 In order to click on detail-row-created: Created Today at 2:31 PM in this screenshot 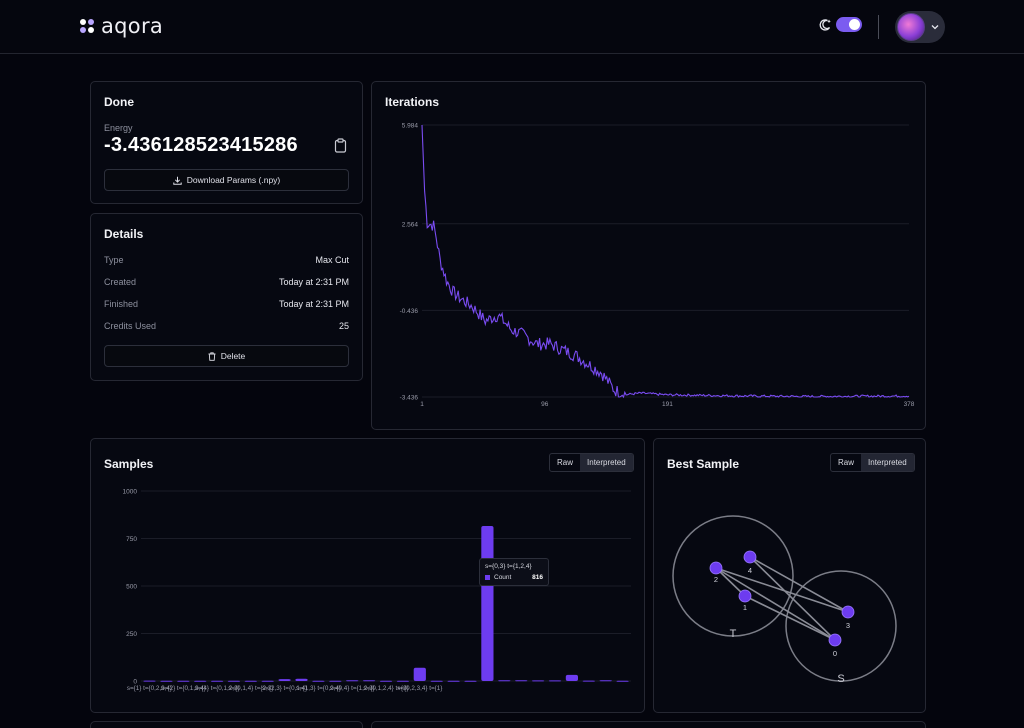, I will do `click(226, 282)`.